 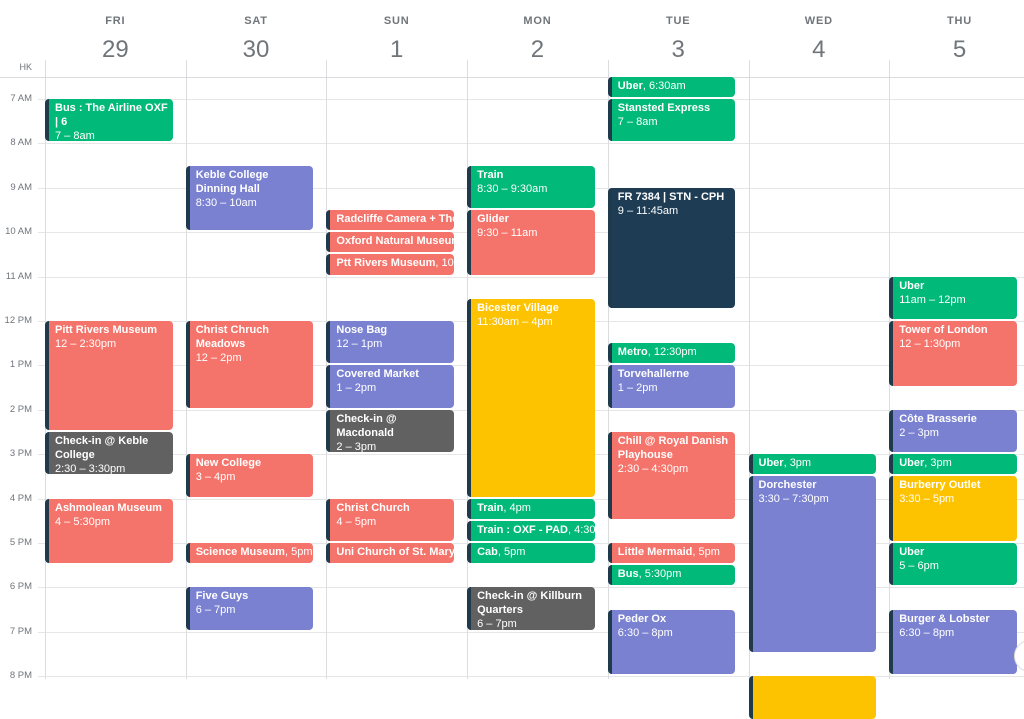 I want to click on event-time: 5 – 6pm, so click(x=919, y=566).